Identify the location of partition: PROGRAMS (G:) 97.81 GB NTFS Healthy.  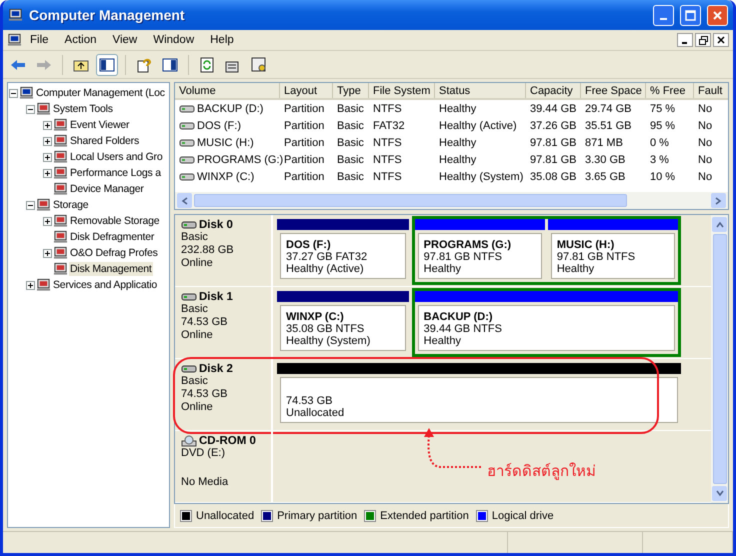
(479, 250).